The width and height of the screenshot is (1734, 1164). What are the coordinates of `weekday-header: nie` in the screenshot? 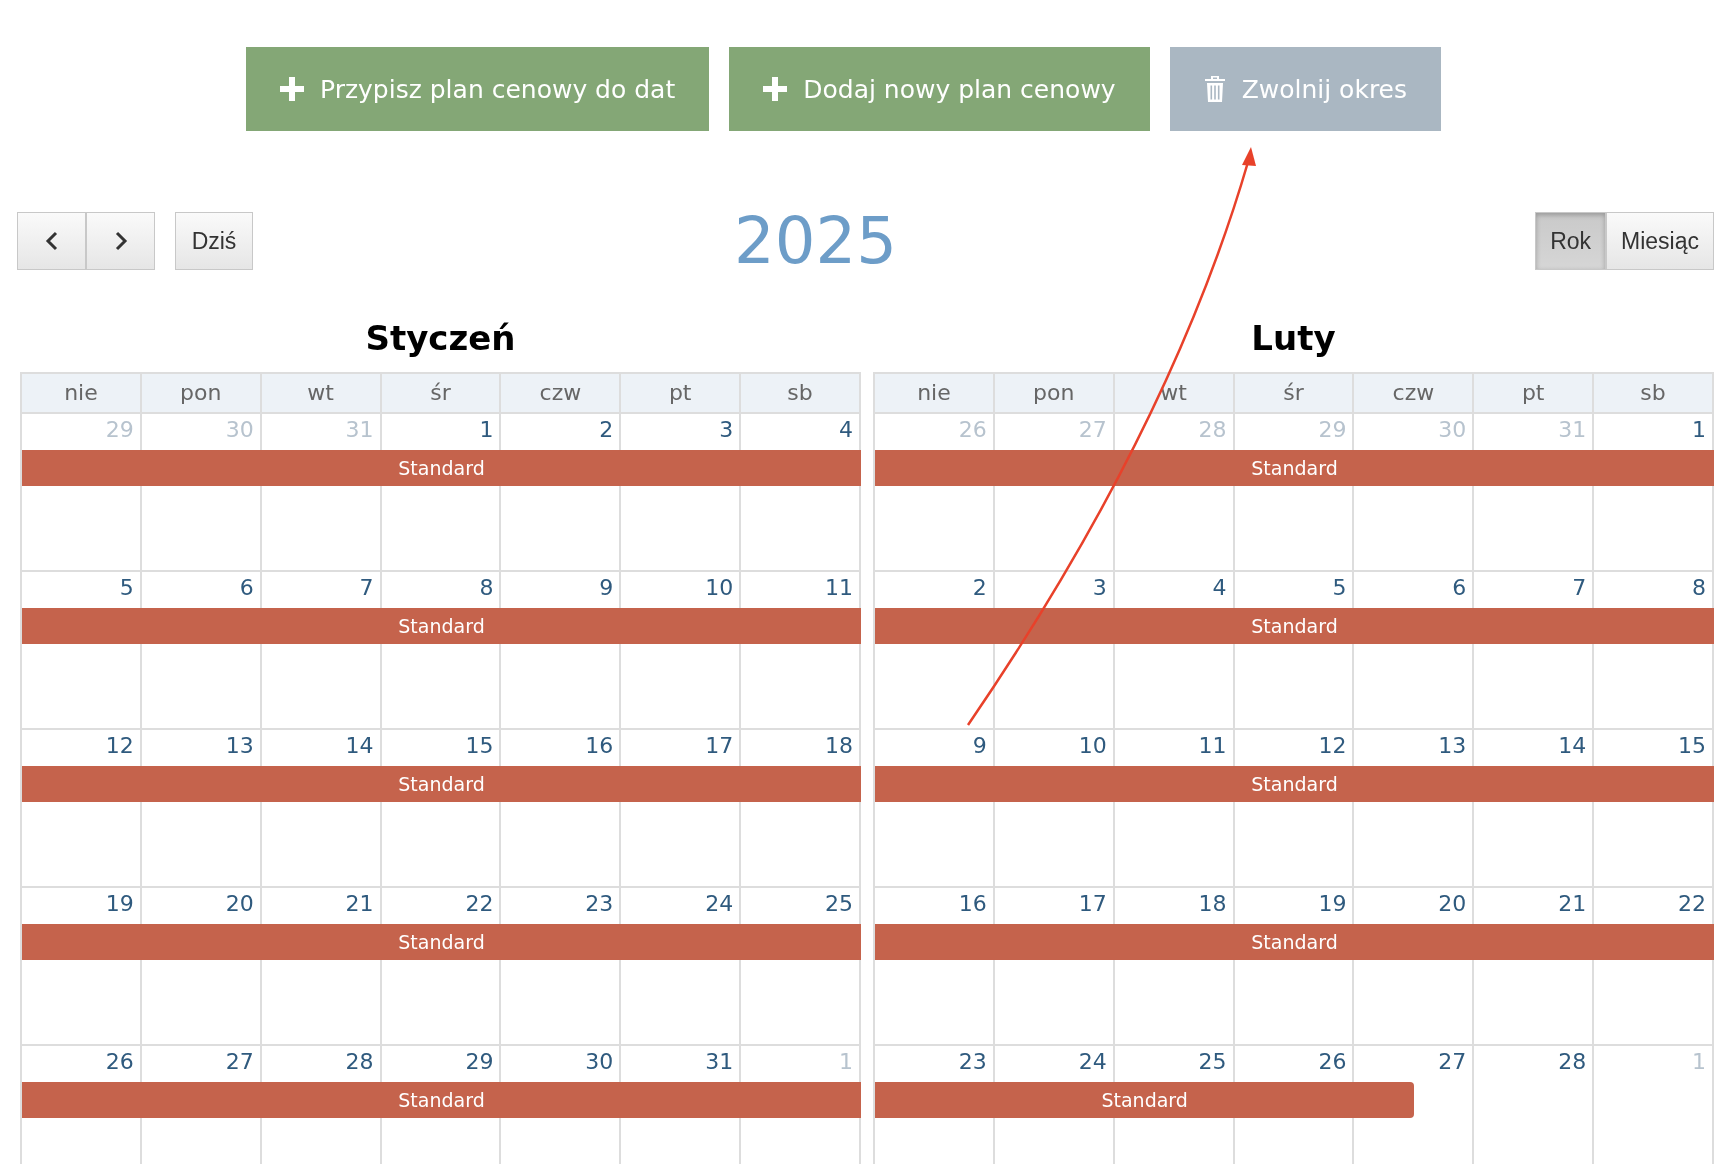 It's located at (82, 393).